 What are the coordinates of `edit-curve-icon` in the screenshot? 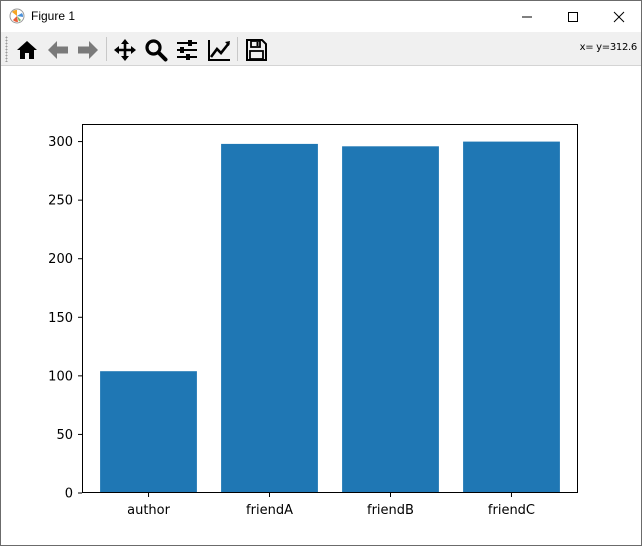 It's located at (219, 50).